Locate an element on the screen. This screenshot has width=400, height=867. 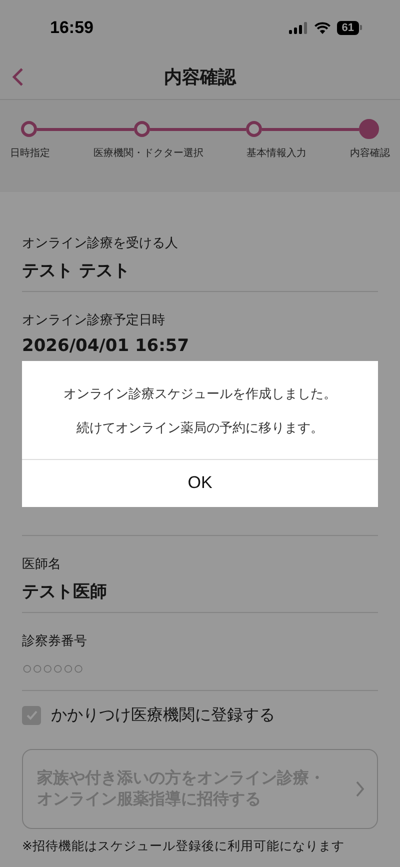
field-label: オンライン診療を受ける人 is located at coordinates (100, 243).